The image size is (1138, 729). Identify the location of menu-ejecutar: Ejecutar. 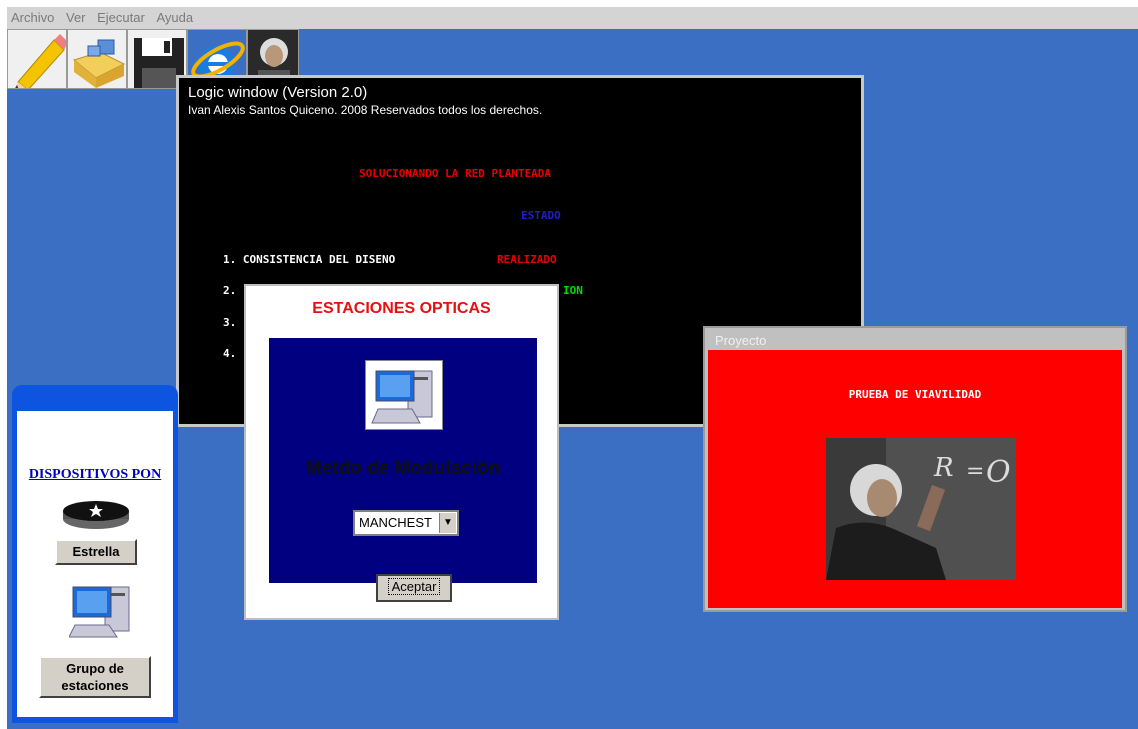
(121, 17).